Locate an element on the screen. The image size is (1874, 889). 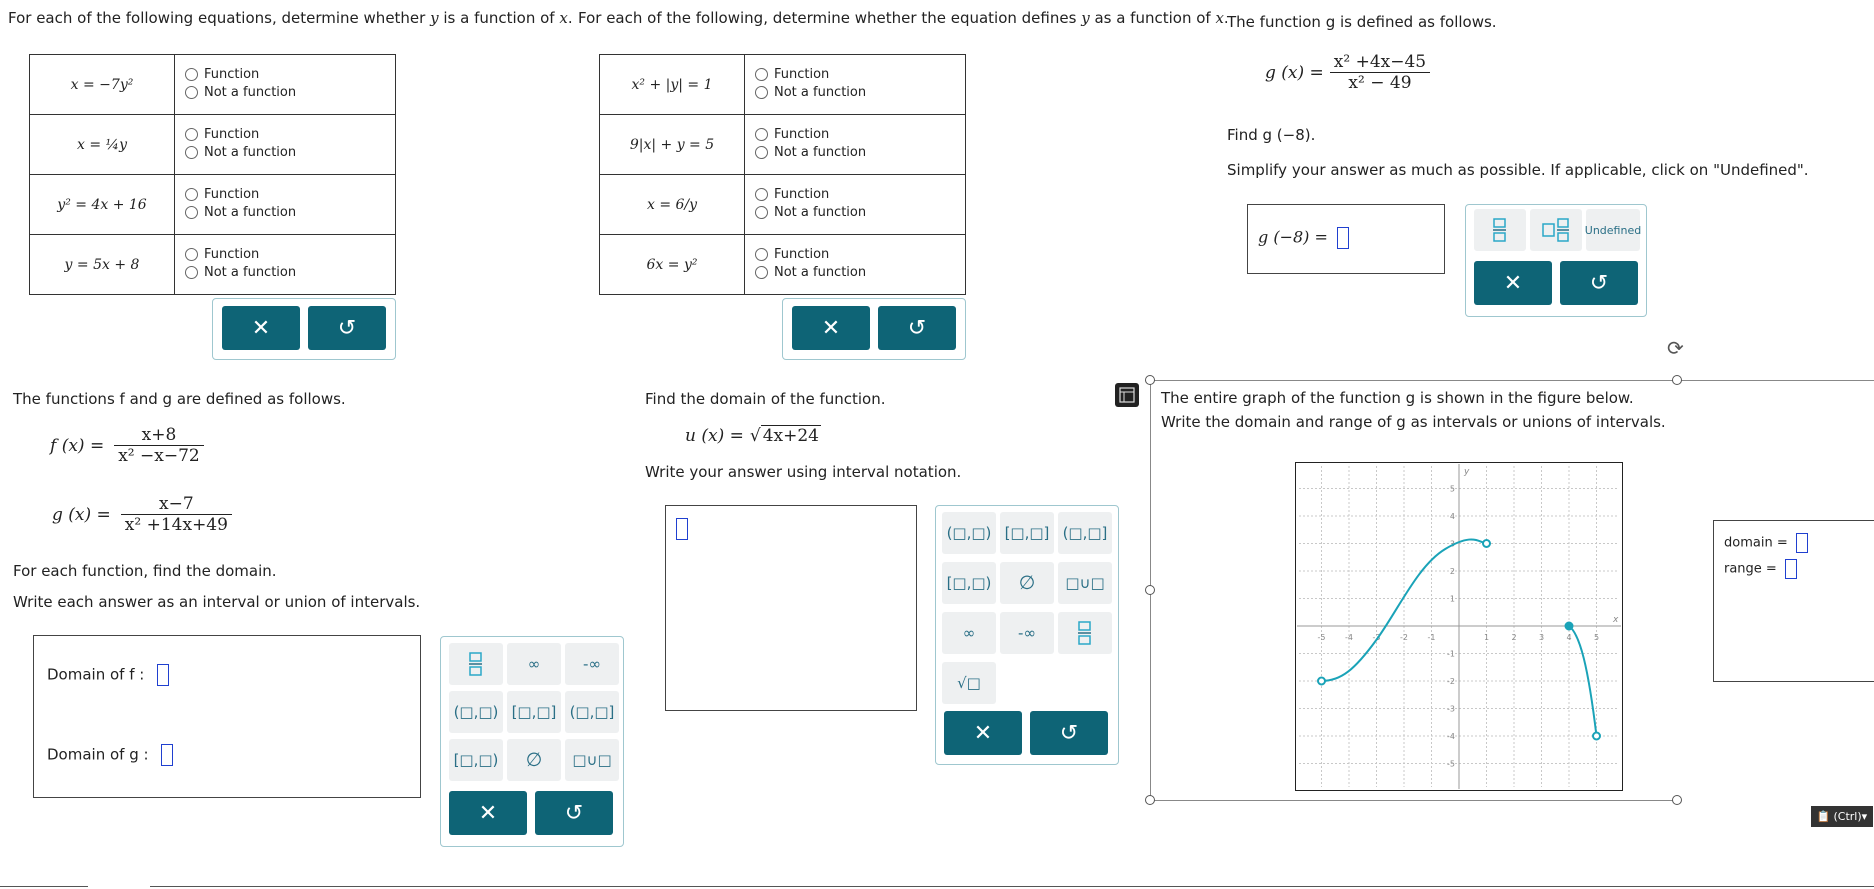
p3-g-definition: g (x) = x² +4x−45 x² − 49 is located at coordinates (1348, 72).